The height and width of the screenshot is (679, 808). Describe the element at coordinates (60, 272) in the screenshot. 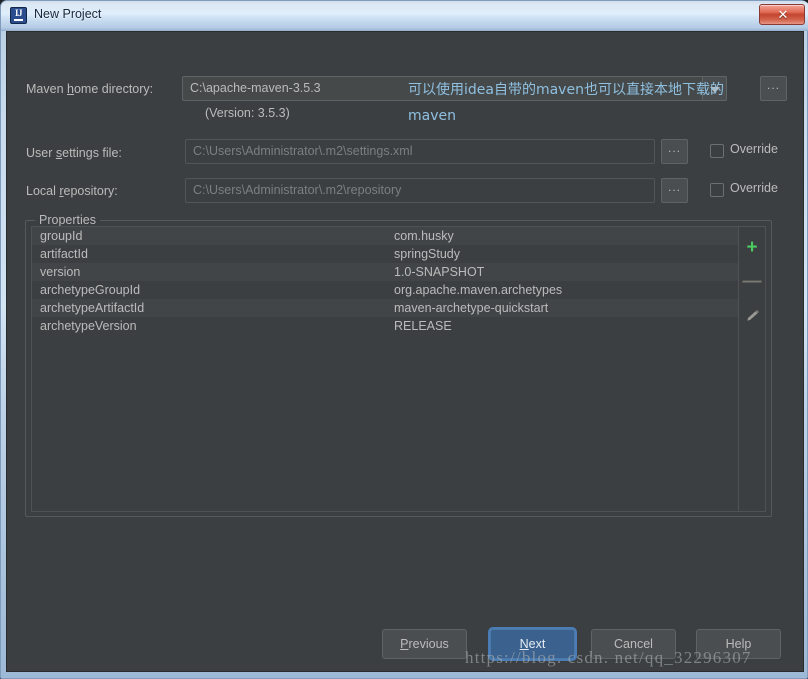

I see `property-key: version` at that location.